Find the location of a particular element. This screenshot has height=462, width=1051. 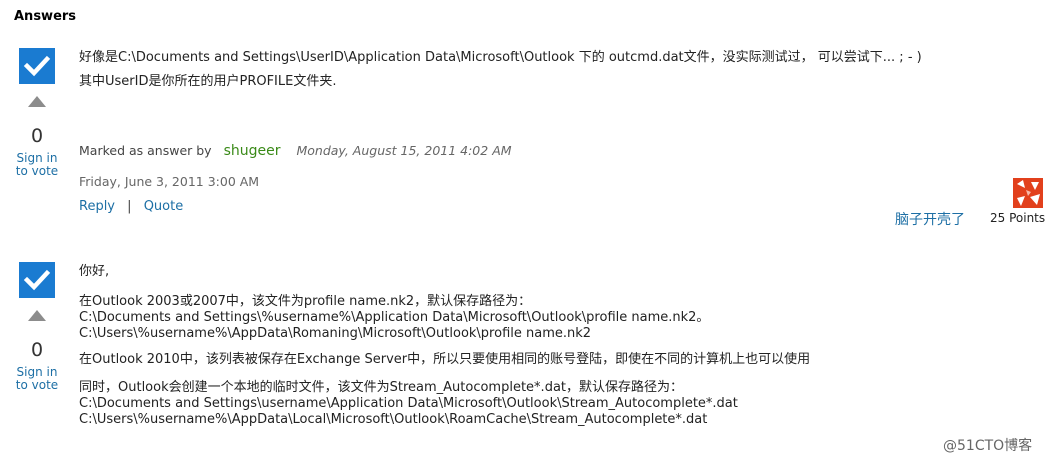

body-line: 你好, is located at coordinates (94, 271).